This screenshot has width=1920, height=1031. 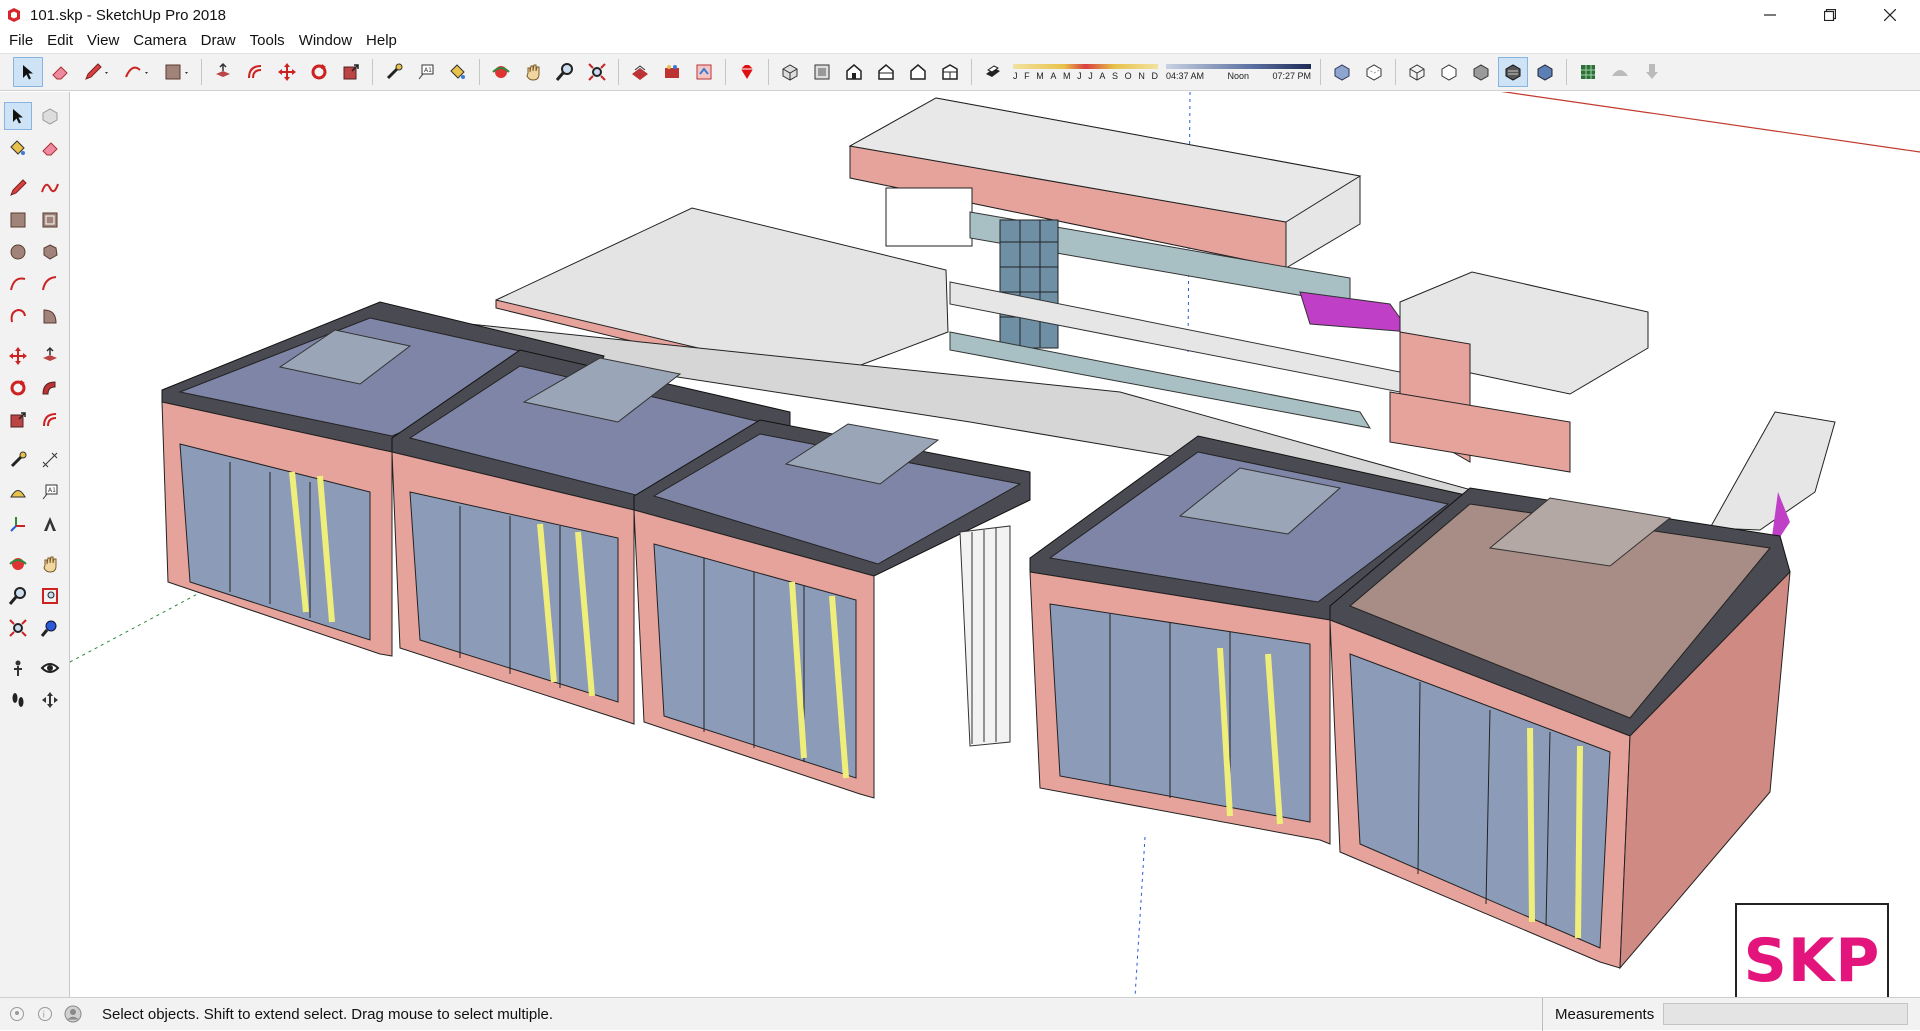 What do you see at coordinates (60, 41) in the screenshot?
I see `menu-edit: Edit` at bounding box center [60, 41].